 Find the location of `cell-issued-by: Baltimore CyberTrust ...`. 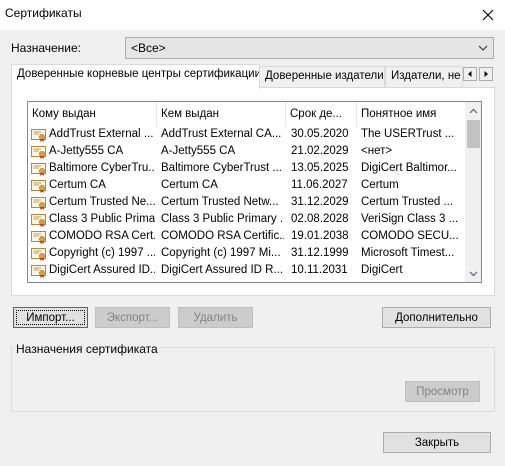

cell-issued-by: Baltimore CyberTrust ... is located at coordinates (221, 168).